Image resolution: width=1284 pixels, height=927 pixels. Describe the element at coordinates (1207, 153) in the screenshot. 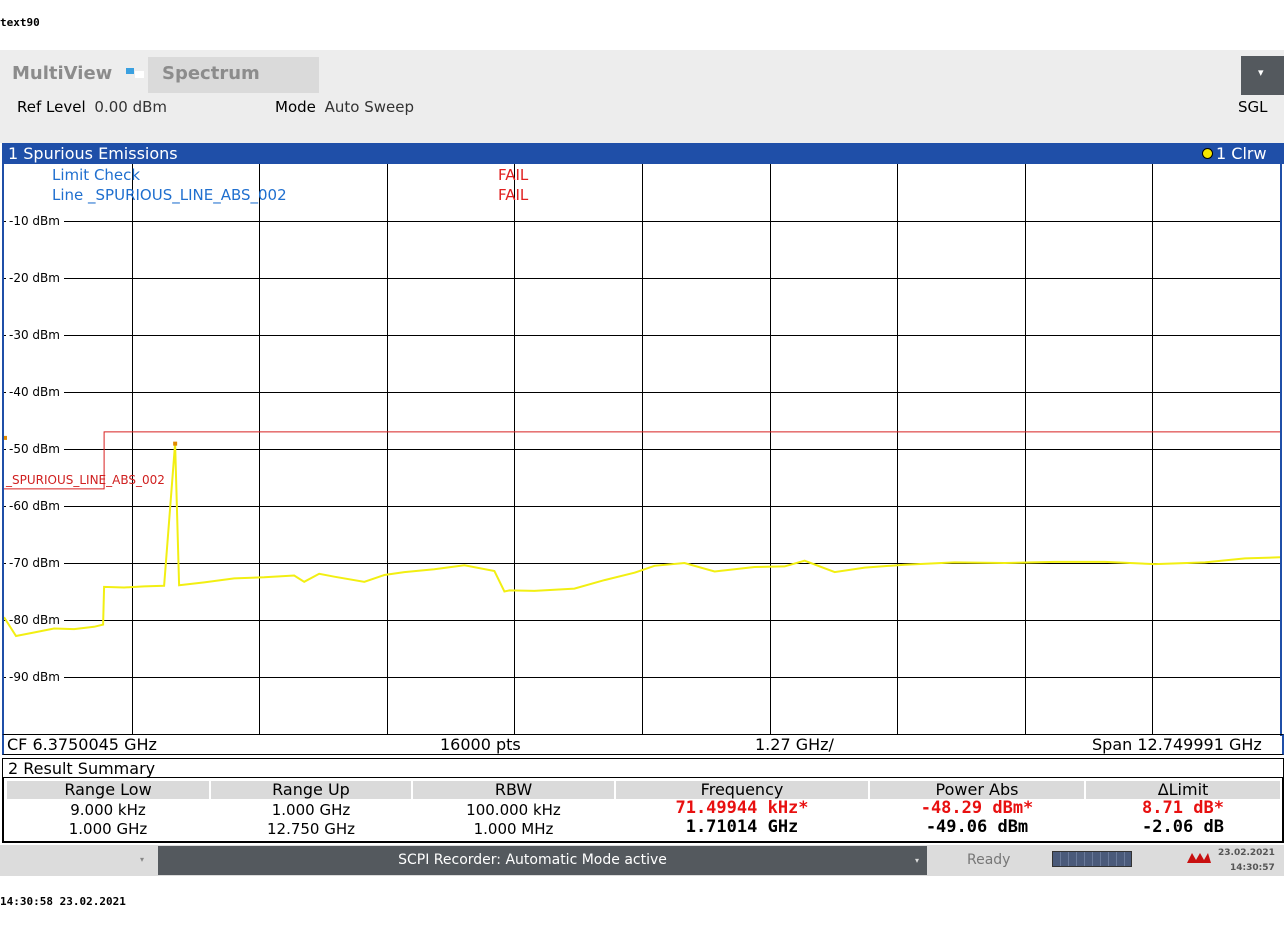

I see `trace-dot-icon` at that location.